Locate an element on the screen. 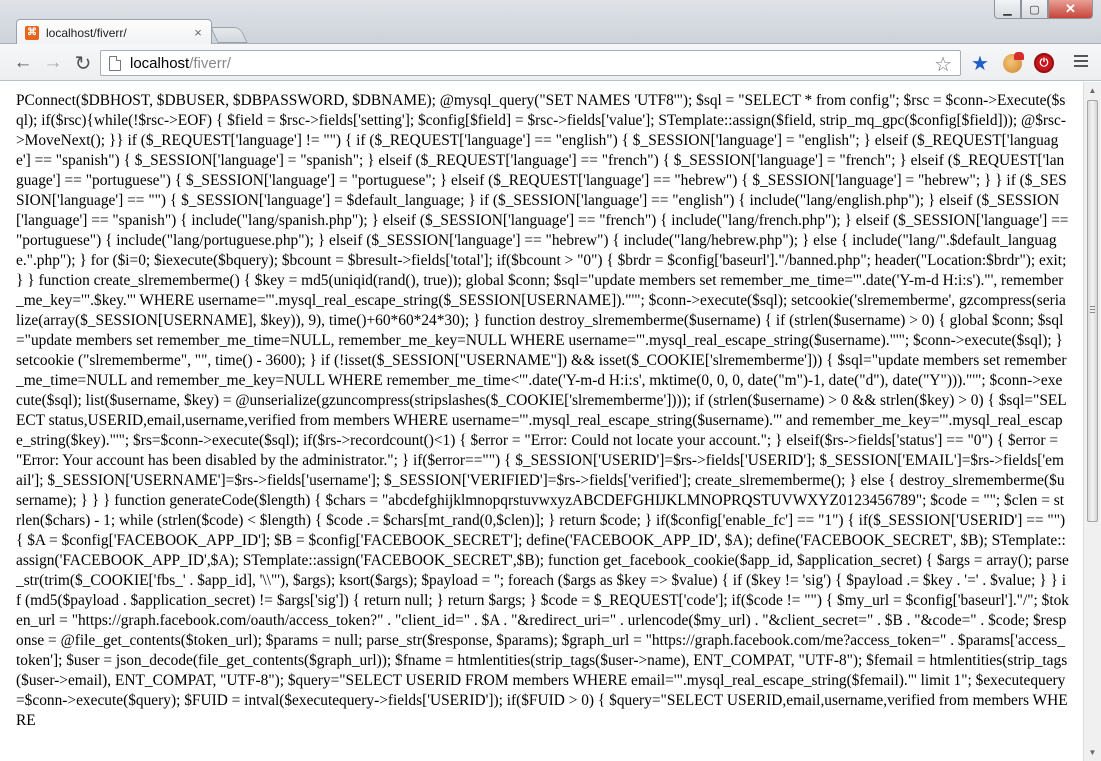 Image resolution: width=1101 pixels, height=761 pixels. vertical-scrollbar: ▲ ▼ is located at coordinates (1092, 421).